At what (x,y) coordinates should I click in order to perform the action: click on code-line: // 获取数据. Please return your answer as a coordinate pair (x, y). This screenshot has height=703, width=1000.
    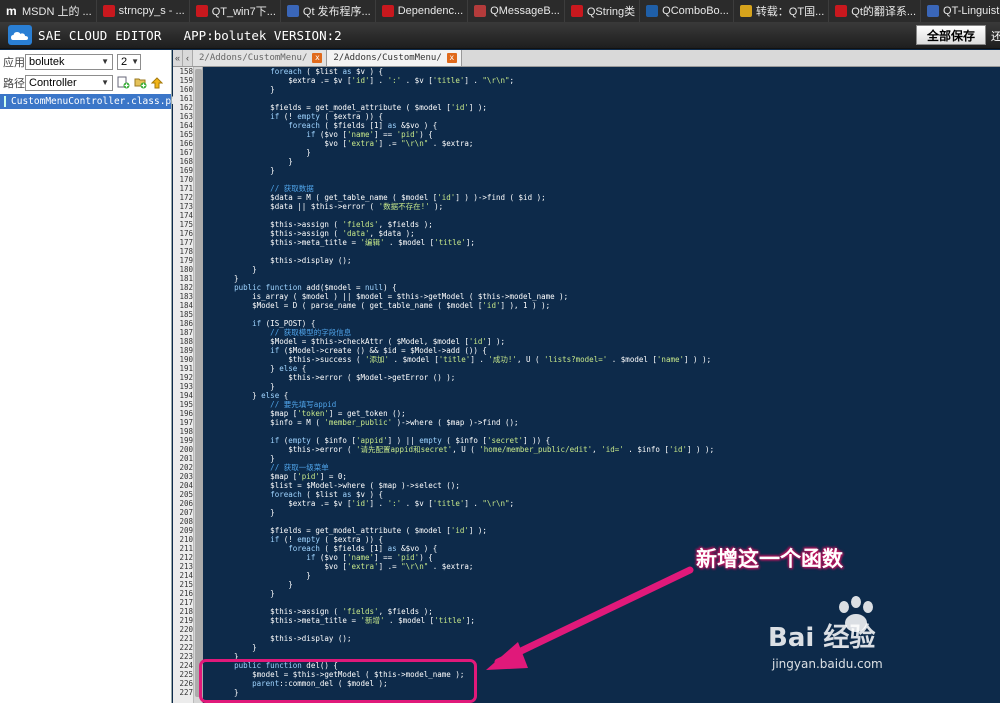
    Looking at the image, I should click on (265, 188).